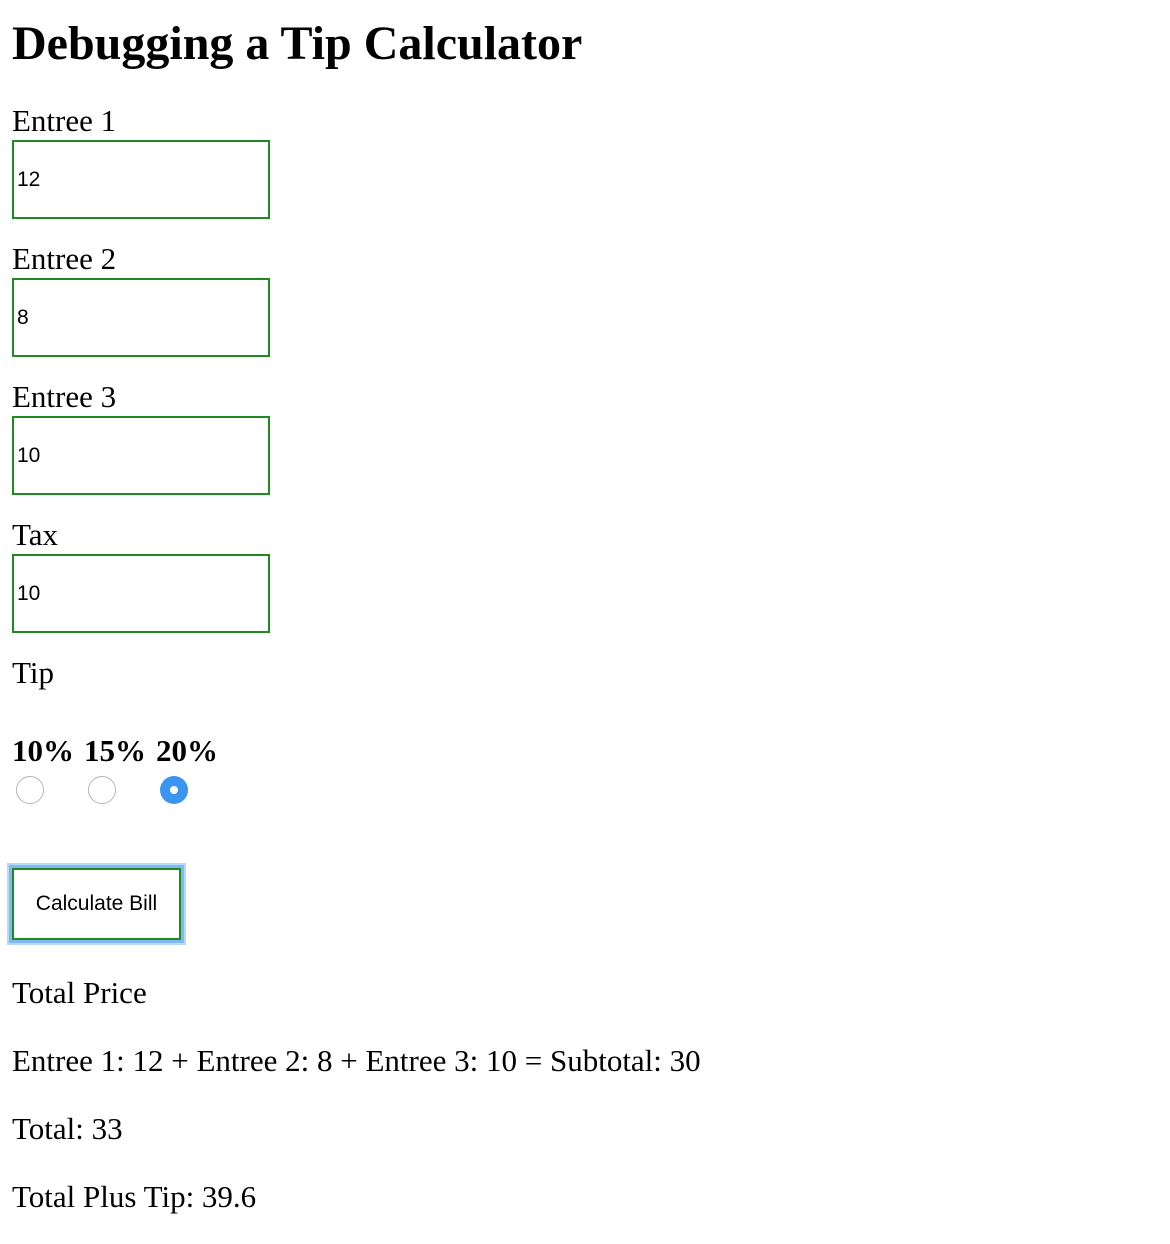  What do you see at coordinates (43, 750) in the screenshot?
I see `tip-option-label: 10%` at bounding box center [43, 750].